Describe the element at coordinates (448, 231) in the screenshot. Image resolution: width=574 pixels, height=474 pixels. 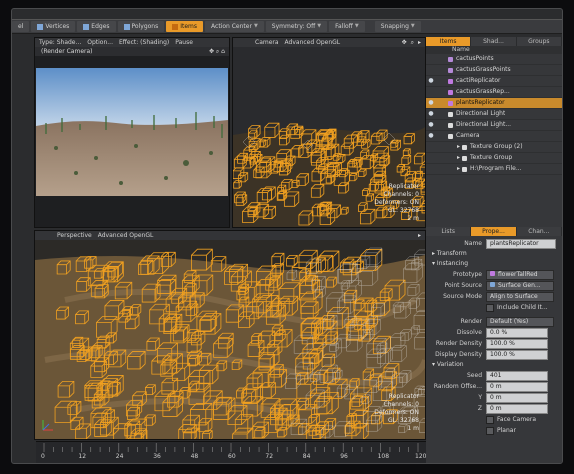
I see `tab-lists: Lists` at that location.